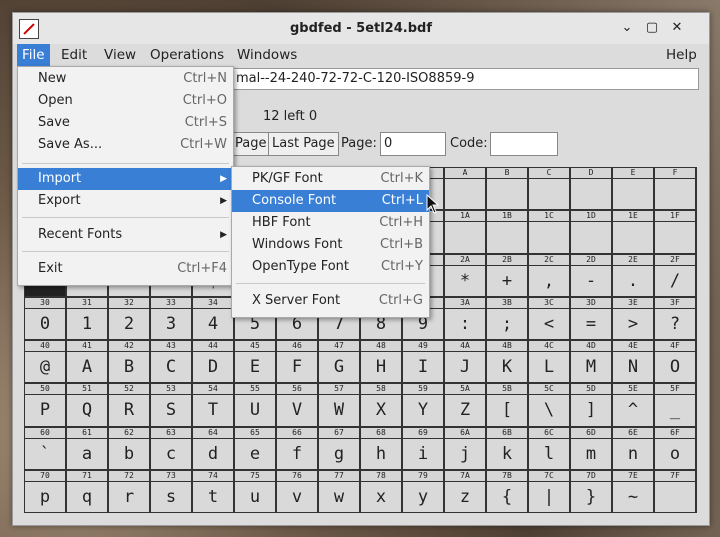  Describe the element at coordinates (591, 453) in the screenshot. I see `glyph-cell: m` at that location.